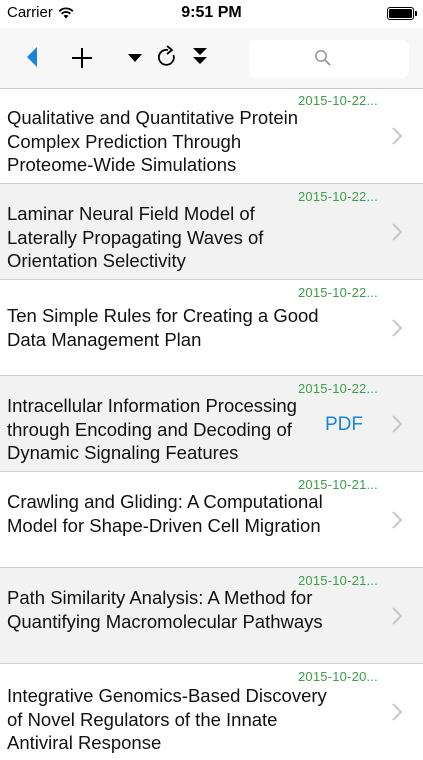 Image resolution: width=423 pixels, height=760 pixels. I want to click on battery-icon, so click(402, 13).